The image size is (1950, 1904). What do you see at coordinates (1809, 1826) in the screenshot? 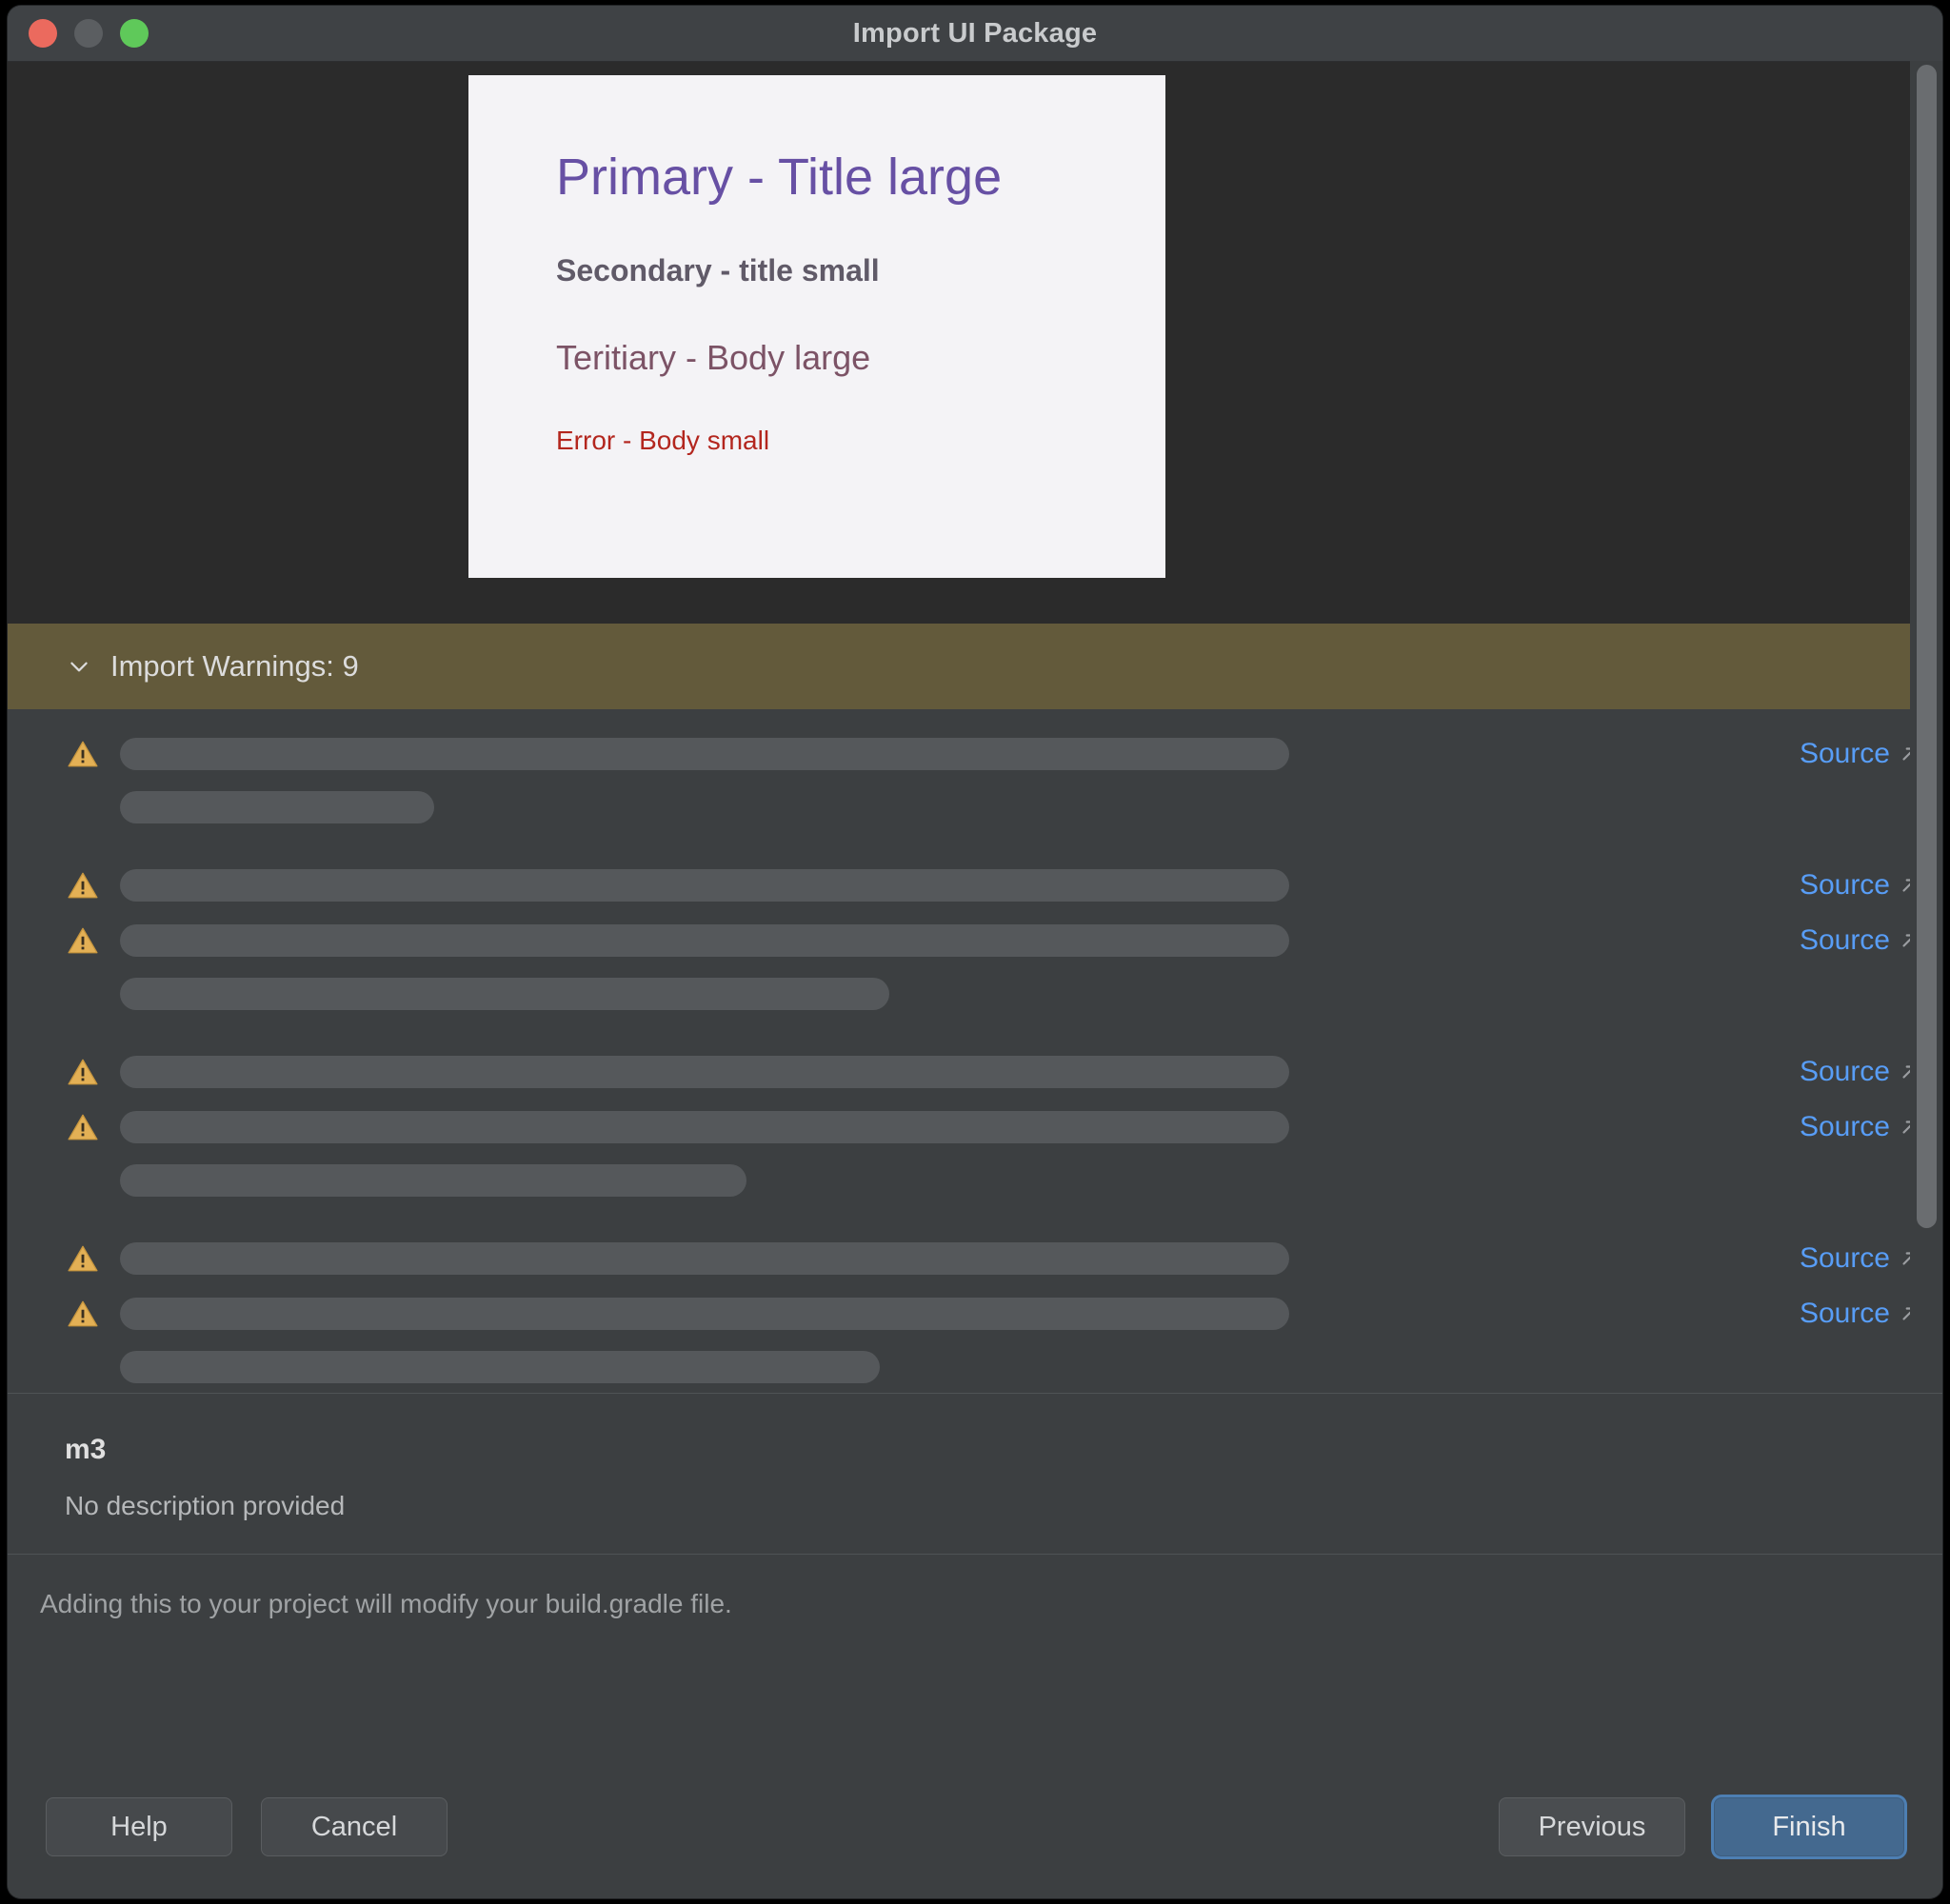
I see `finish-button: Finish` at bounding box center [1809, 1826].